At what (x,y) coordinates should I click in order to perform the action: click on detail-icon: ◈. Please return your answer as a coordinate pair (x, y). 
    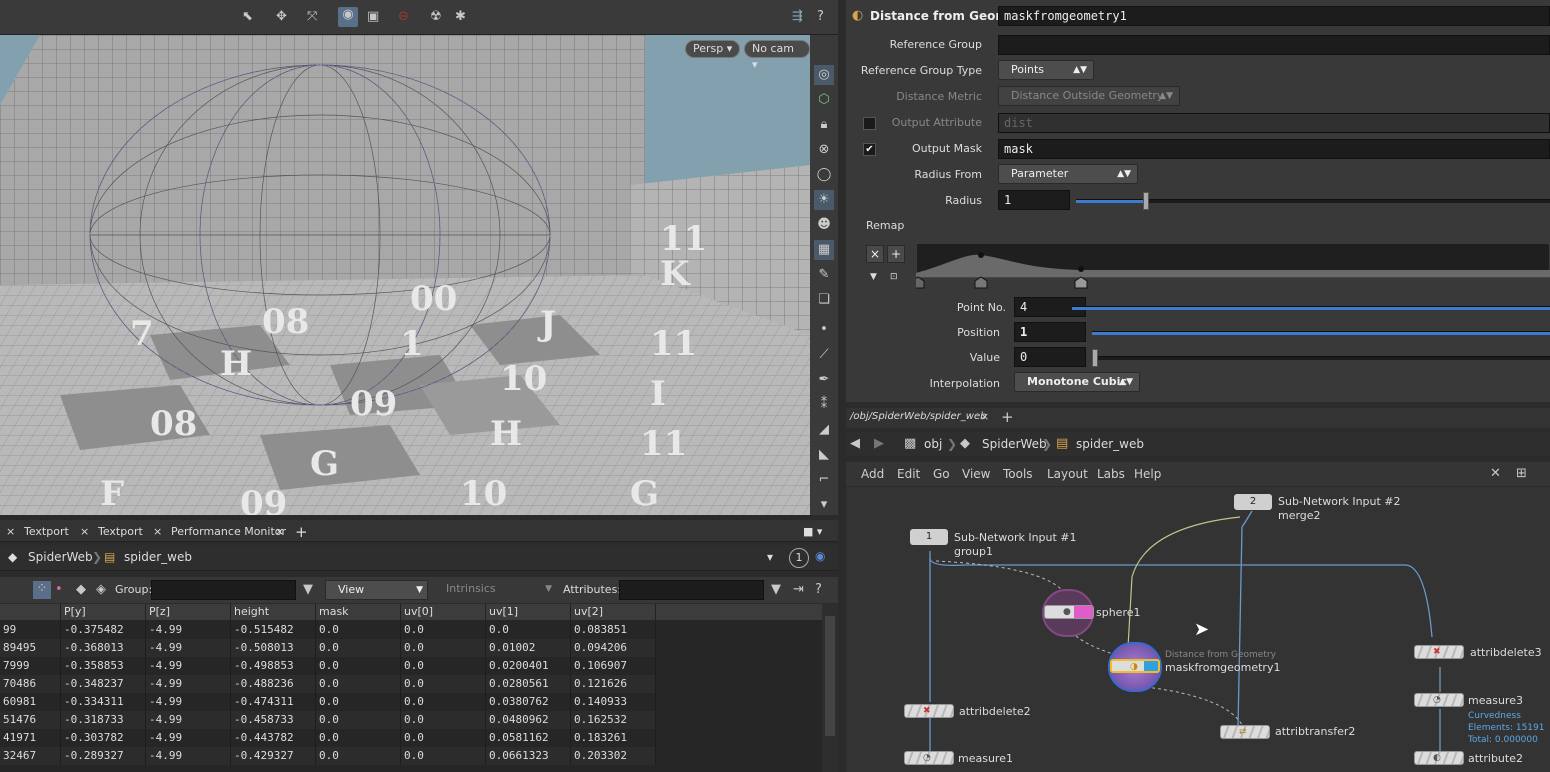
    Looking at the image, I should click on (101, 589).